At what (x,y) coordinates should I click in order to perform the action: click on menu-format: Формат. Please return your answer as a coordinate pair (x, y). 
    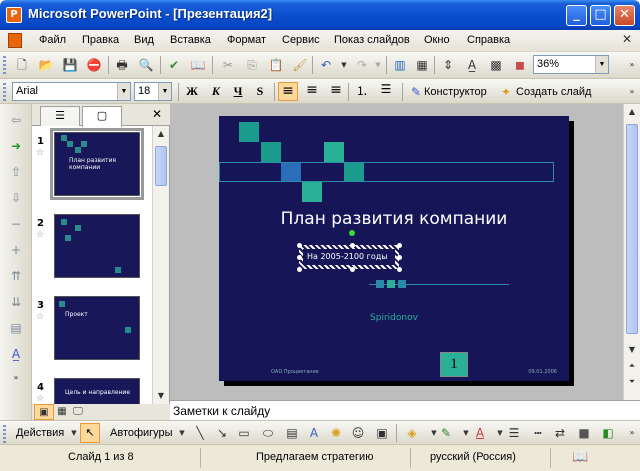
    Looking at the image, I should click on (246, 40).